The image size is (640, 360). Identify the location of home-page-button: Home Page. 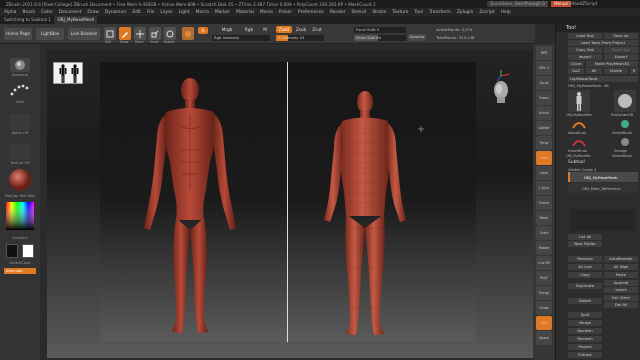
(18, 34).